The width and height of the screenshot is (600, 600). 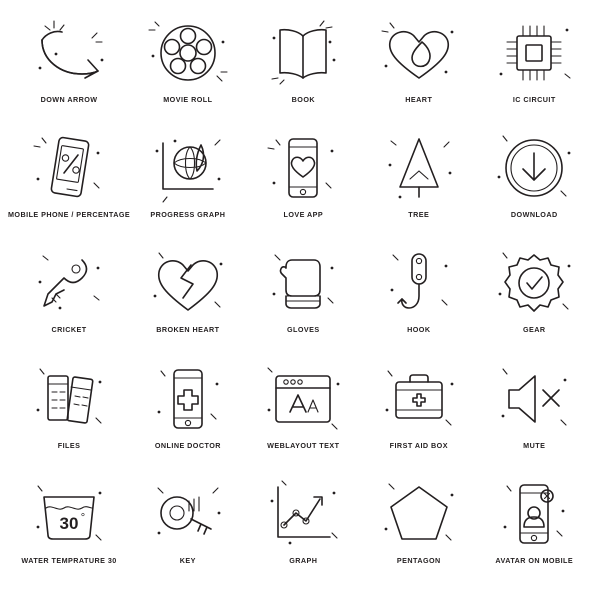 What do you see at coordinates (418, 445) in the screenshot?
I see `icon-label: First Aid Box` at bounding box center [418, 445].